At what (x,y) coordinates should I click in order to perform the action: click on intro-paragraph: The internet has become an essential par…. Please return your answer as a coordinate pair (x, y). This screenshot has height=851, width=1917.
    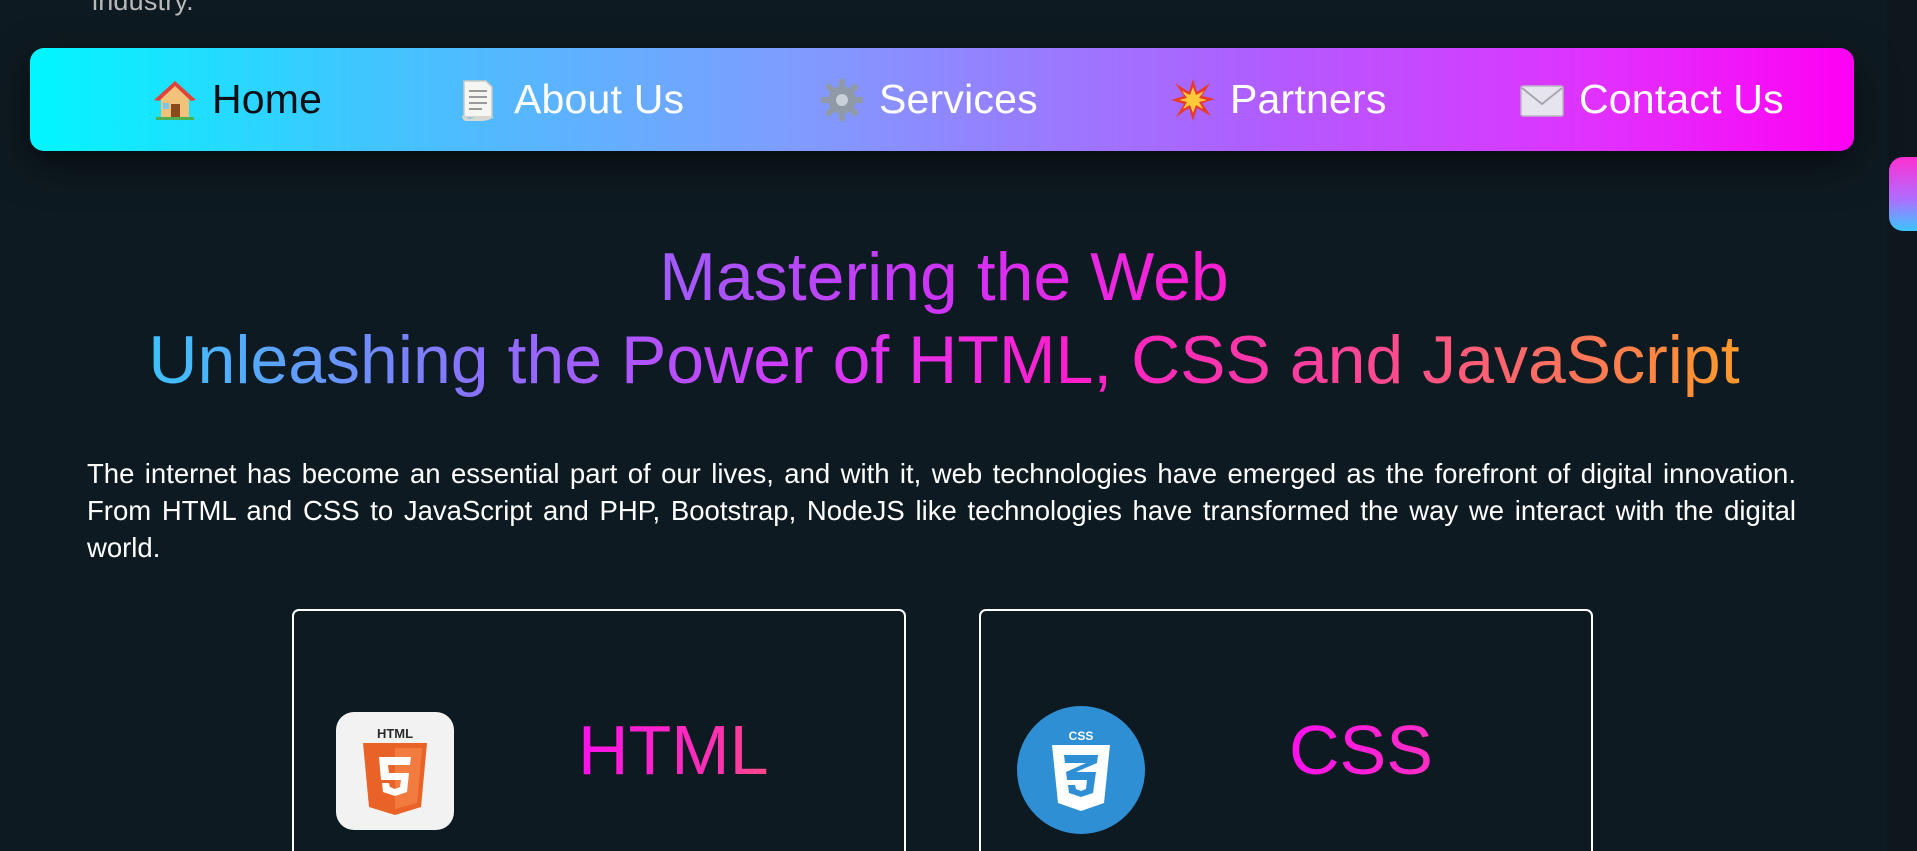
    Looking at the image, I should click on (941, 510).